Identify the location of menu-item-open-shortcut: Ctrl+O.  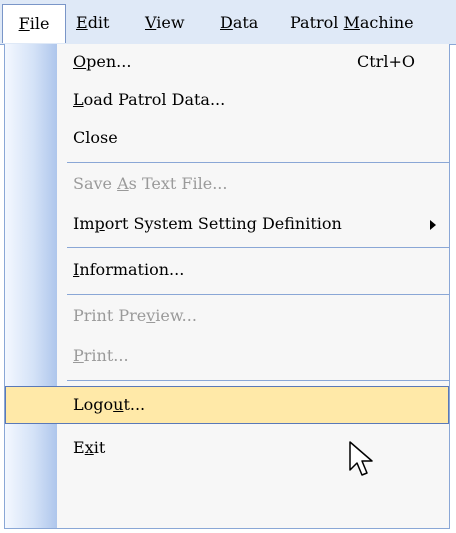
(386, 61).